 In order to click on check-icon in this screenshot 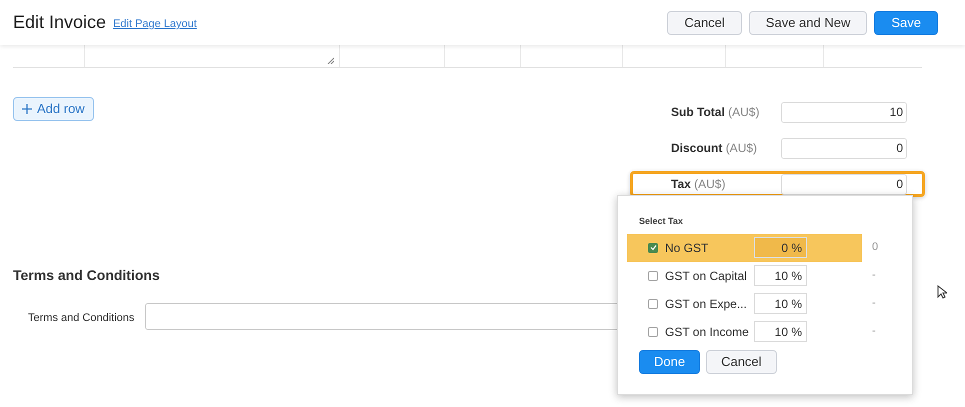, I will do `click(653, 247)`.